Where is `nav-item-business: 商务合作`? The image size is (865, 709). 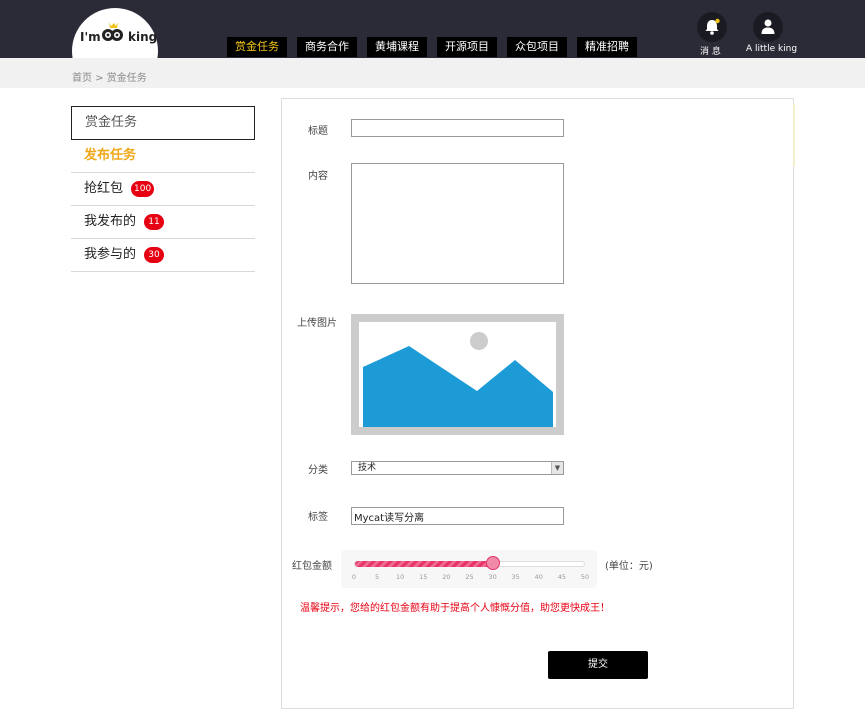 nav-item-business: 商务合作 is located at coordinates (327, 47).